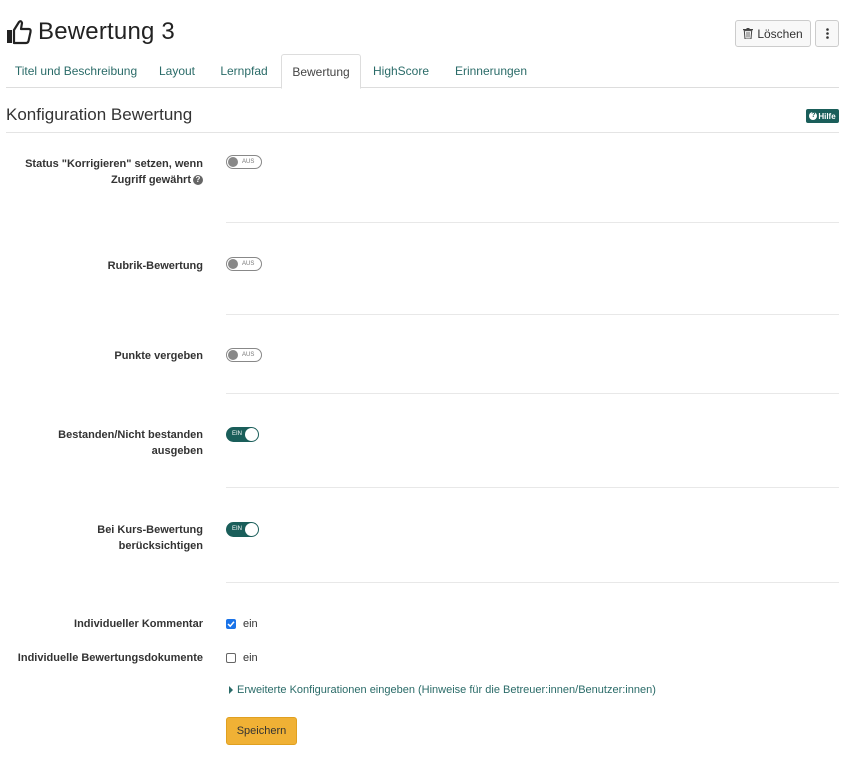  What do you see at coordinates (150, 538) in the screenshot?
I see `kurs-bewertung-label: Bei Kurs-Bewertung berücksichtigen` at bounding box center [150, 538].